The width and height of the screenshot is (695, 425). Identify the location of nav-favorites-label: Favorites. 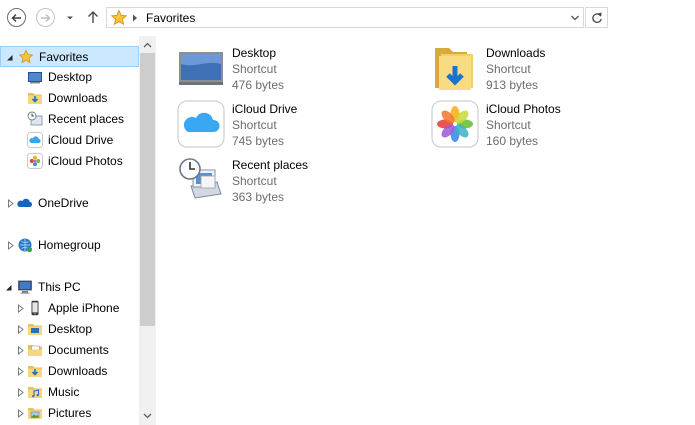
(64, 57).